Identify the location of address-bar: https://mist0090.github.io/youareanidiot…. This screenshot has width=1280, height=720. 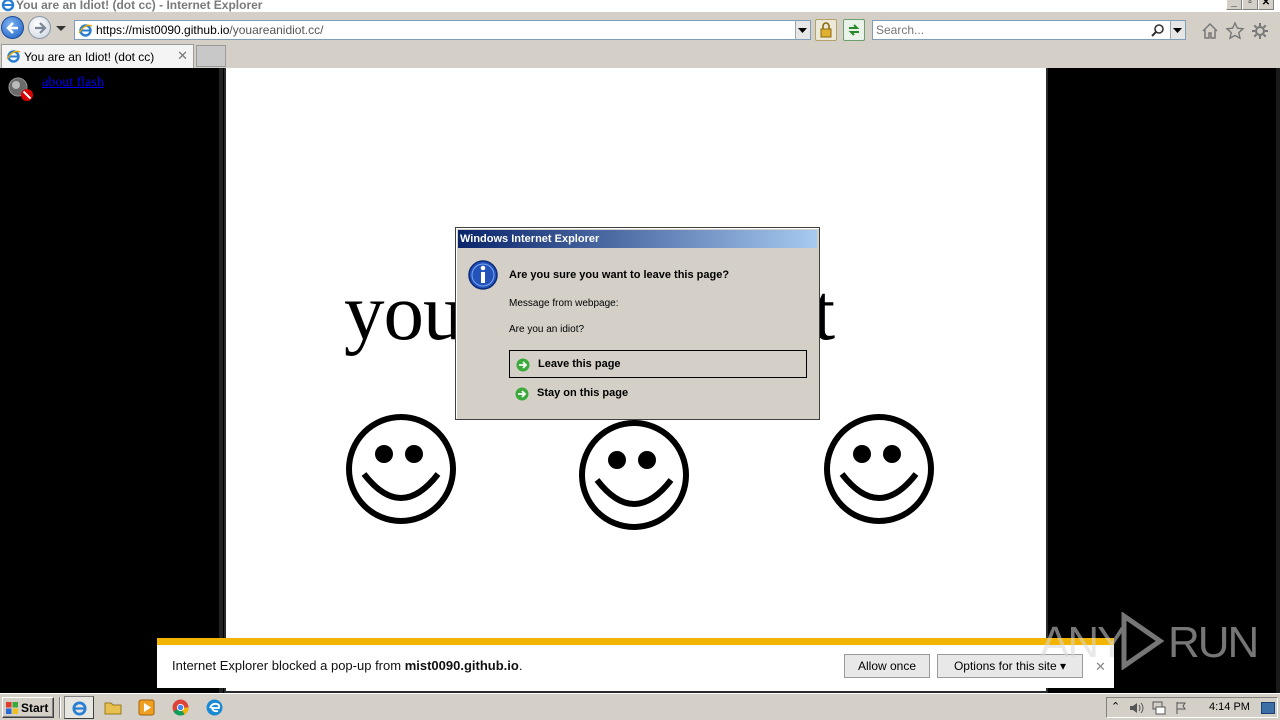
(442, 30).